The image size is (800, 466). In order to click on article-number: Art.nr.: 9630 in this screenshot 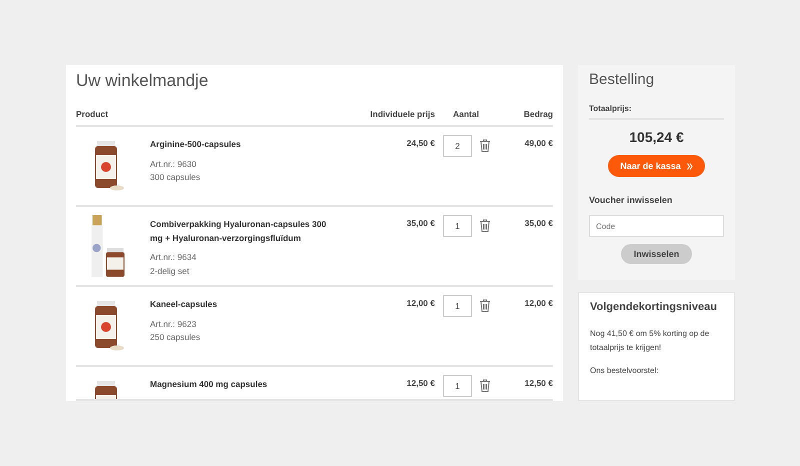, I will do `click(174, 164)`.